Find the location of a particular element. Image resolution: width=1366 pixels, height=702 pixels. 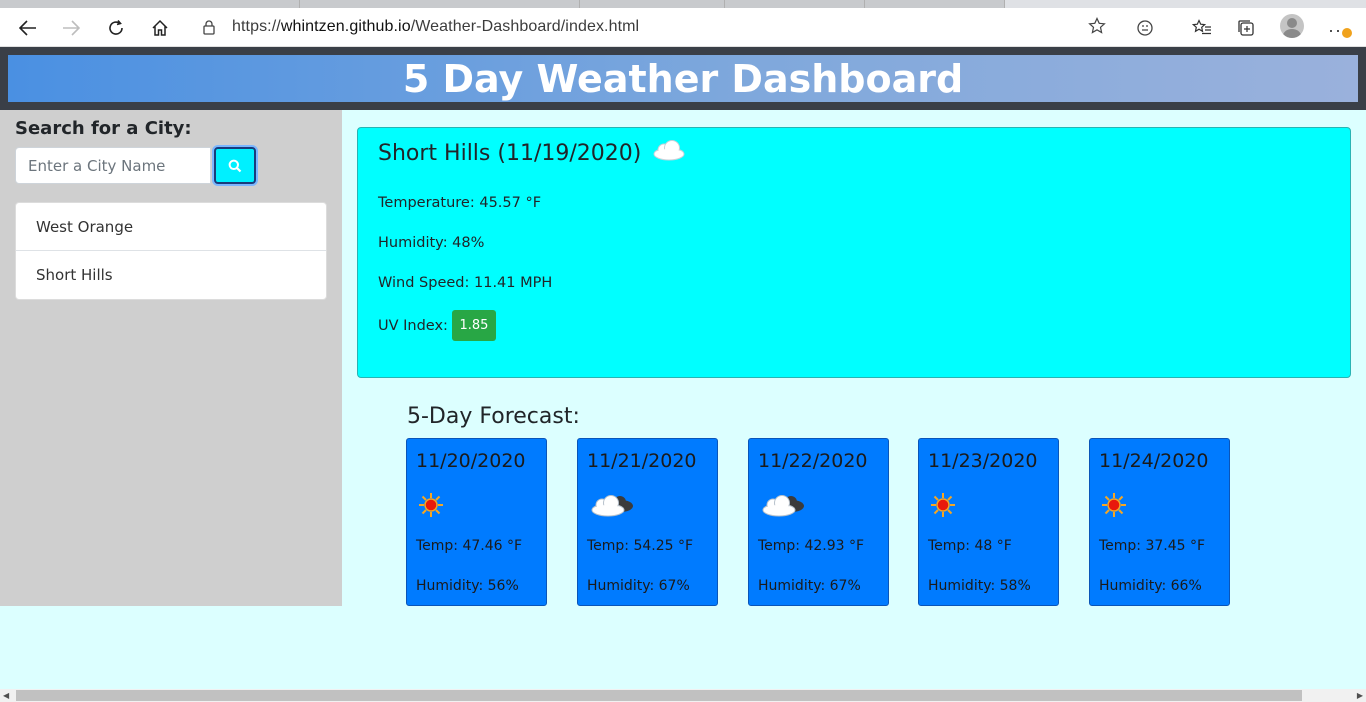

search-history-list: West Orange Short Hills is located at coordinates (171, 251).